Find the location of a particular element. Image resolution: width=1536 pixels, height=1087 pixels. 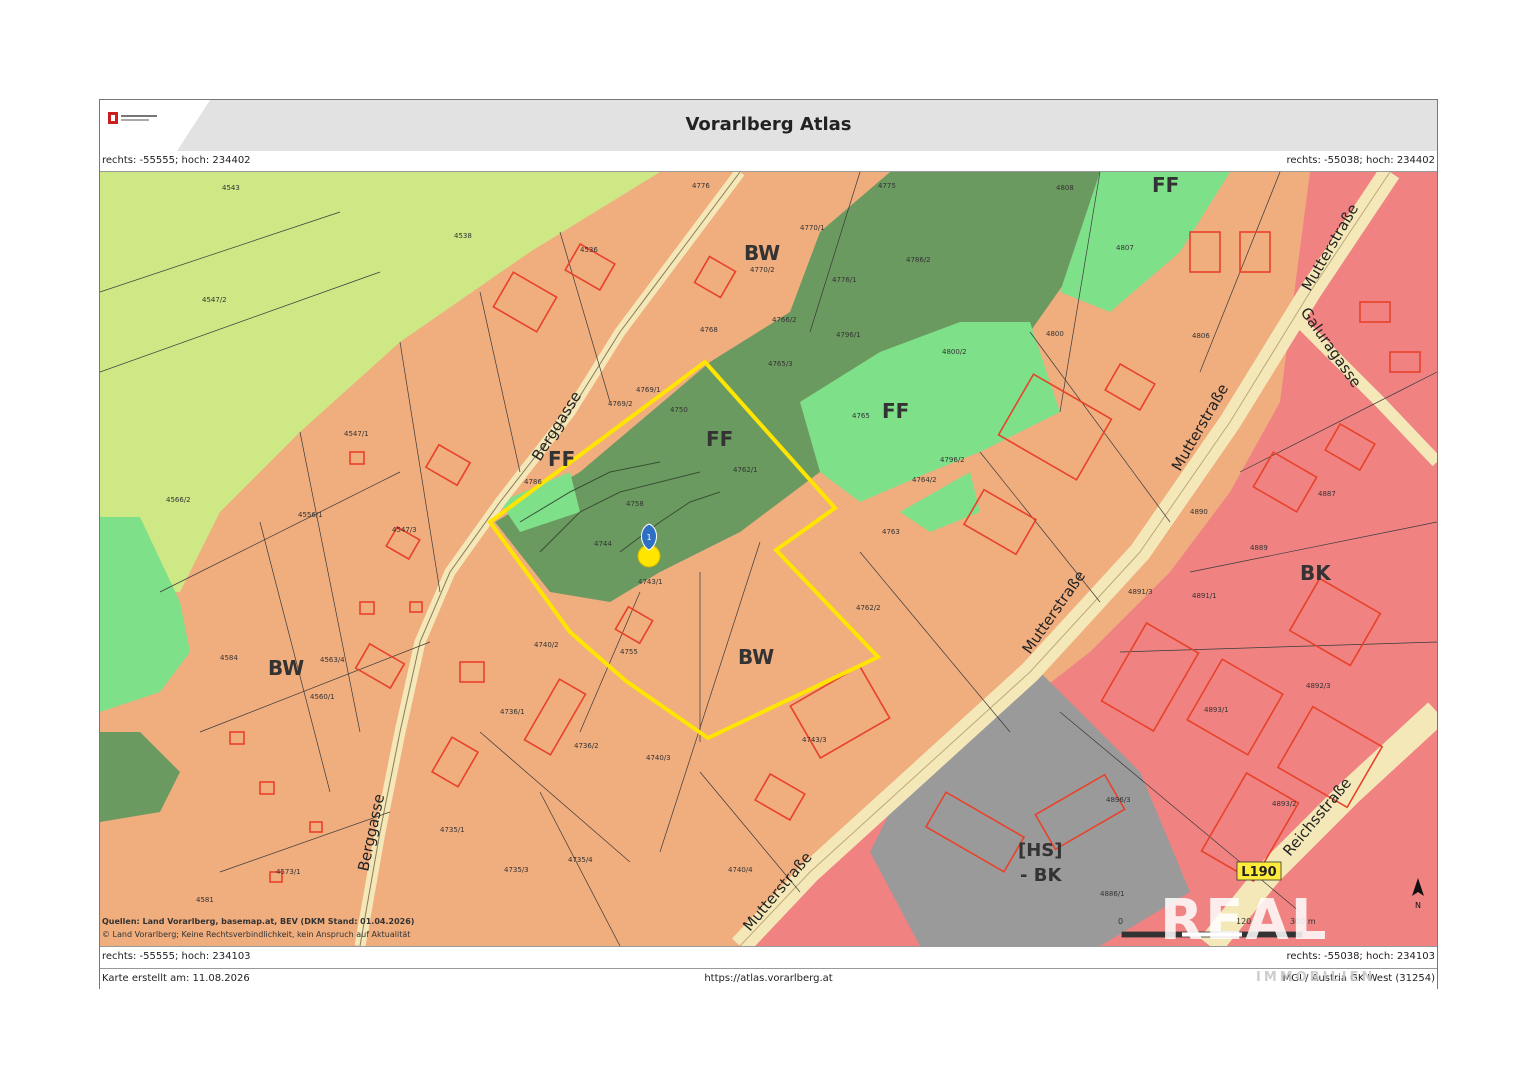

svg-text: 4764/2 is located at coordinates (924, 480).